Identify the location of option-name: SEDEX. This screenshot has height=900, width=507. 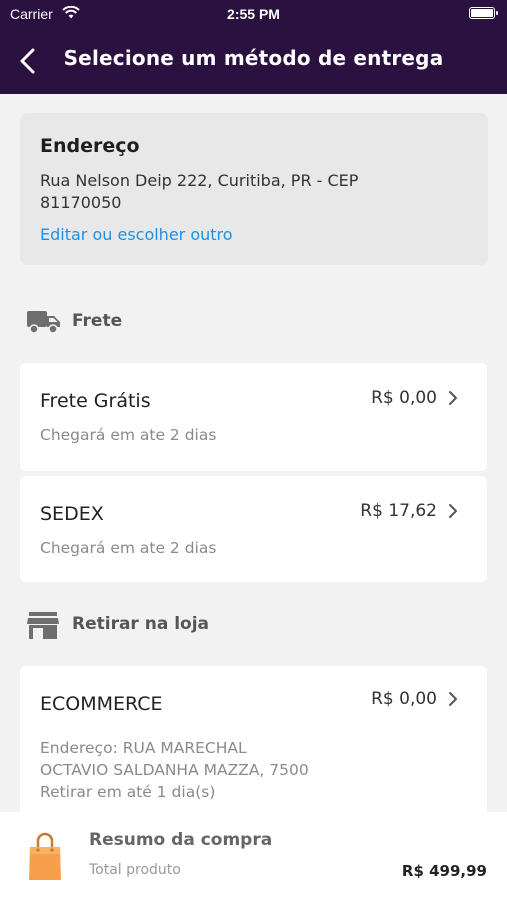
(72, 514).